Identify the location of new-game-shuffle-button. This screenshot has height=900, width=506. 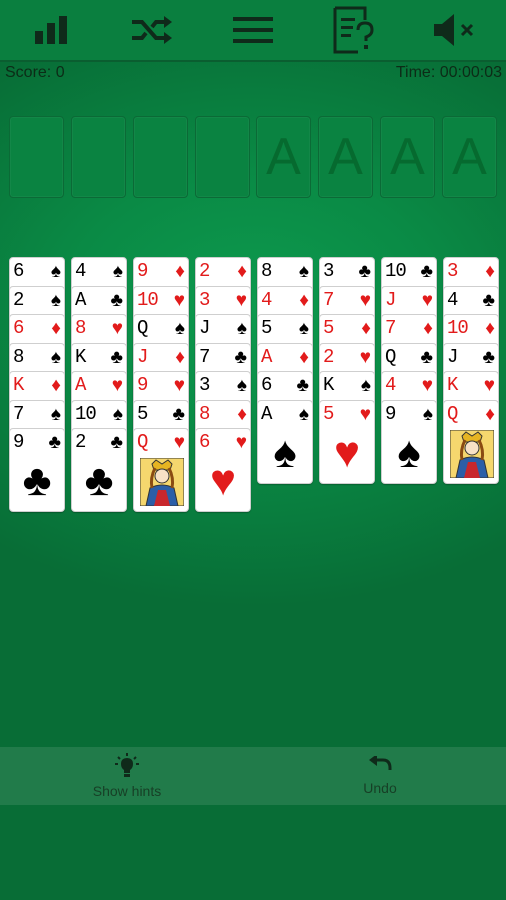
(152, 30).